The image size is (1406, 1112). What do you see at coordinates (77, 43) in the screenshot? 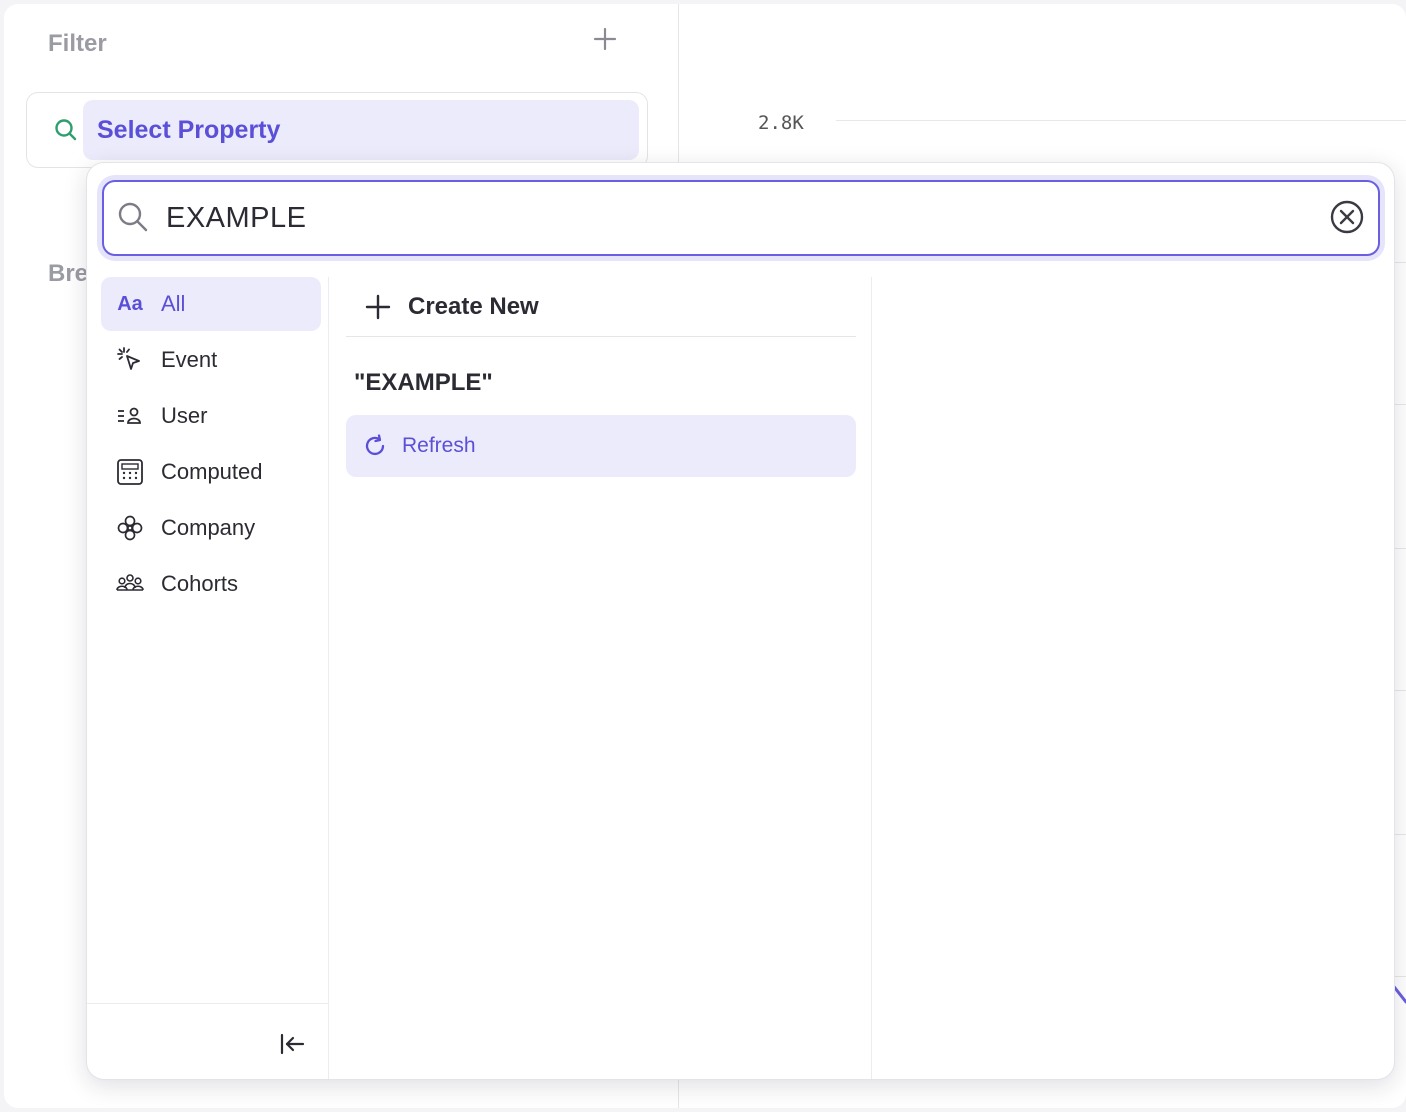
I see `filter-title: Filter` at bounding box center [77, 43].